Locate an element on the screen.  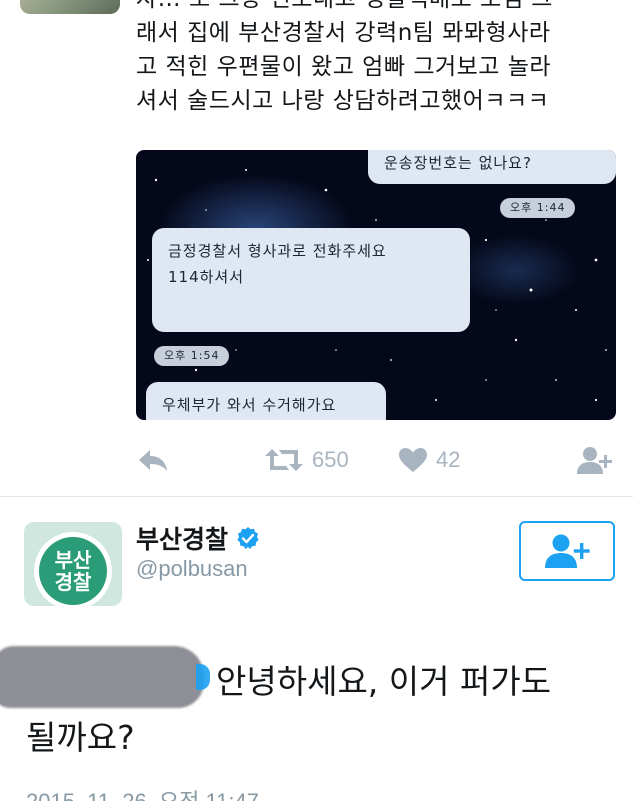
tweet-actions: 650 42 is located at coordinates (376, 460).